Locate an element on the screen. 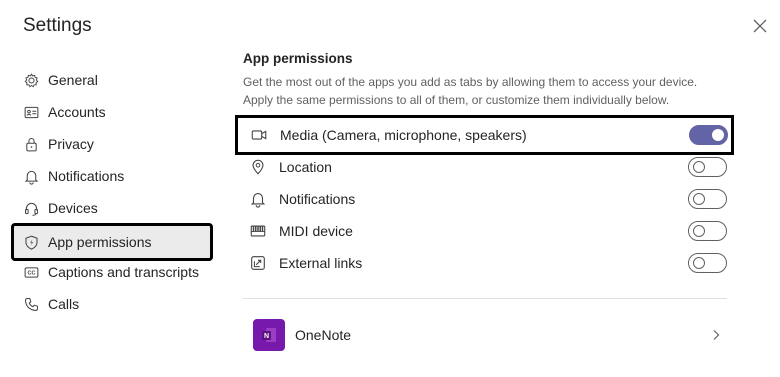 This screenshot has height=377, width=780. lock-icon is located at coordinates (31, 144).